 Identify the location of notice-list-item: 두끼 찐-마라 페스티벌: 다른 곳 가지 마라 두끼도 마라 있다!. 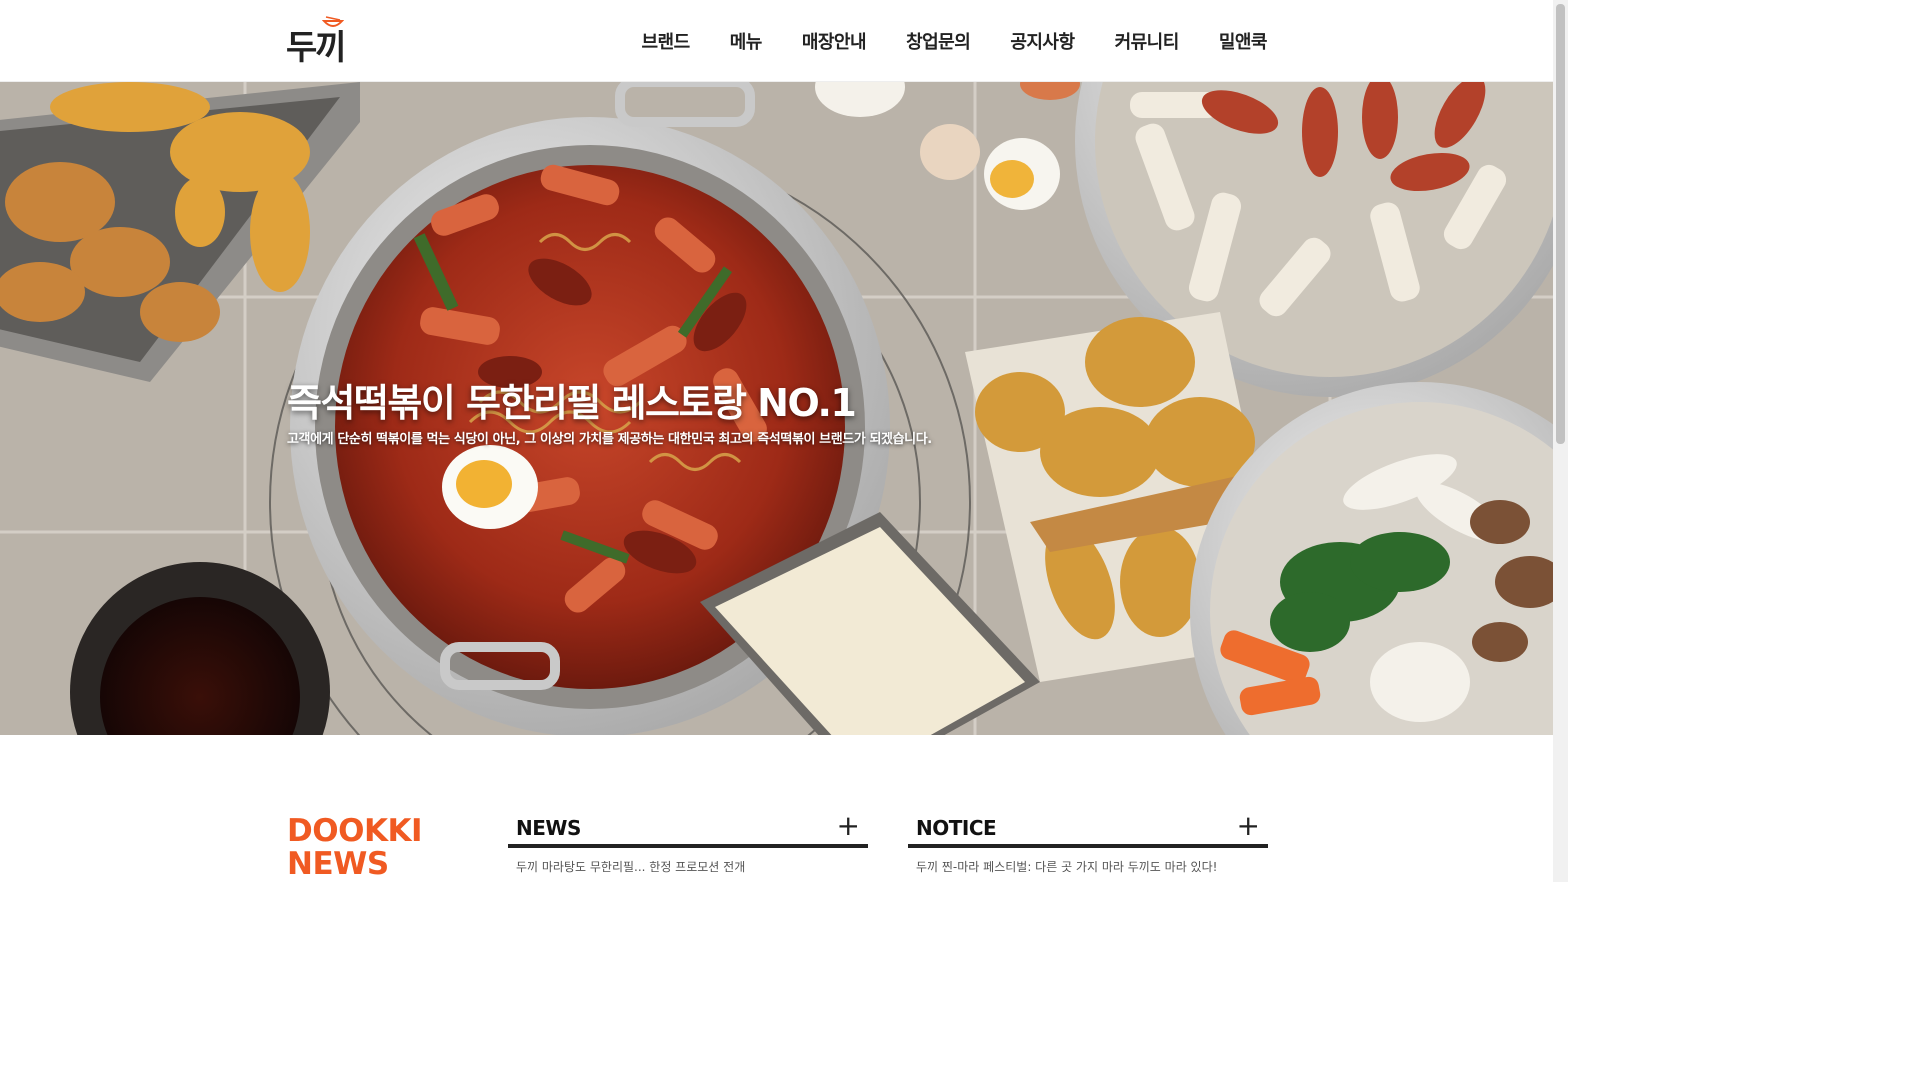
(1088, 866).